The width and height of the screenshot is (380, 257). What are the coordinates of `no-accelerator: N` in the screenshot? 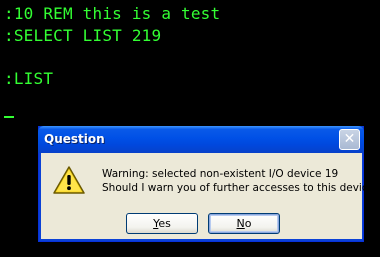 It's located at (240, 223).